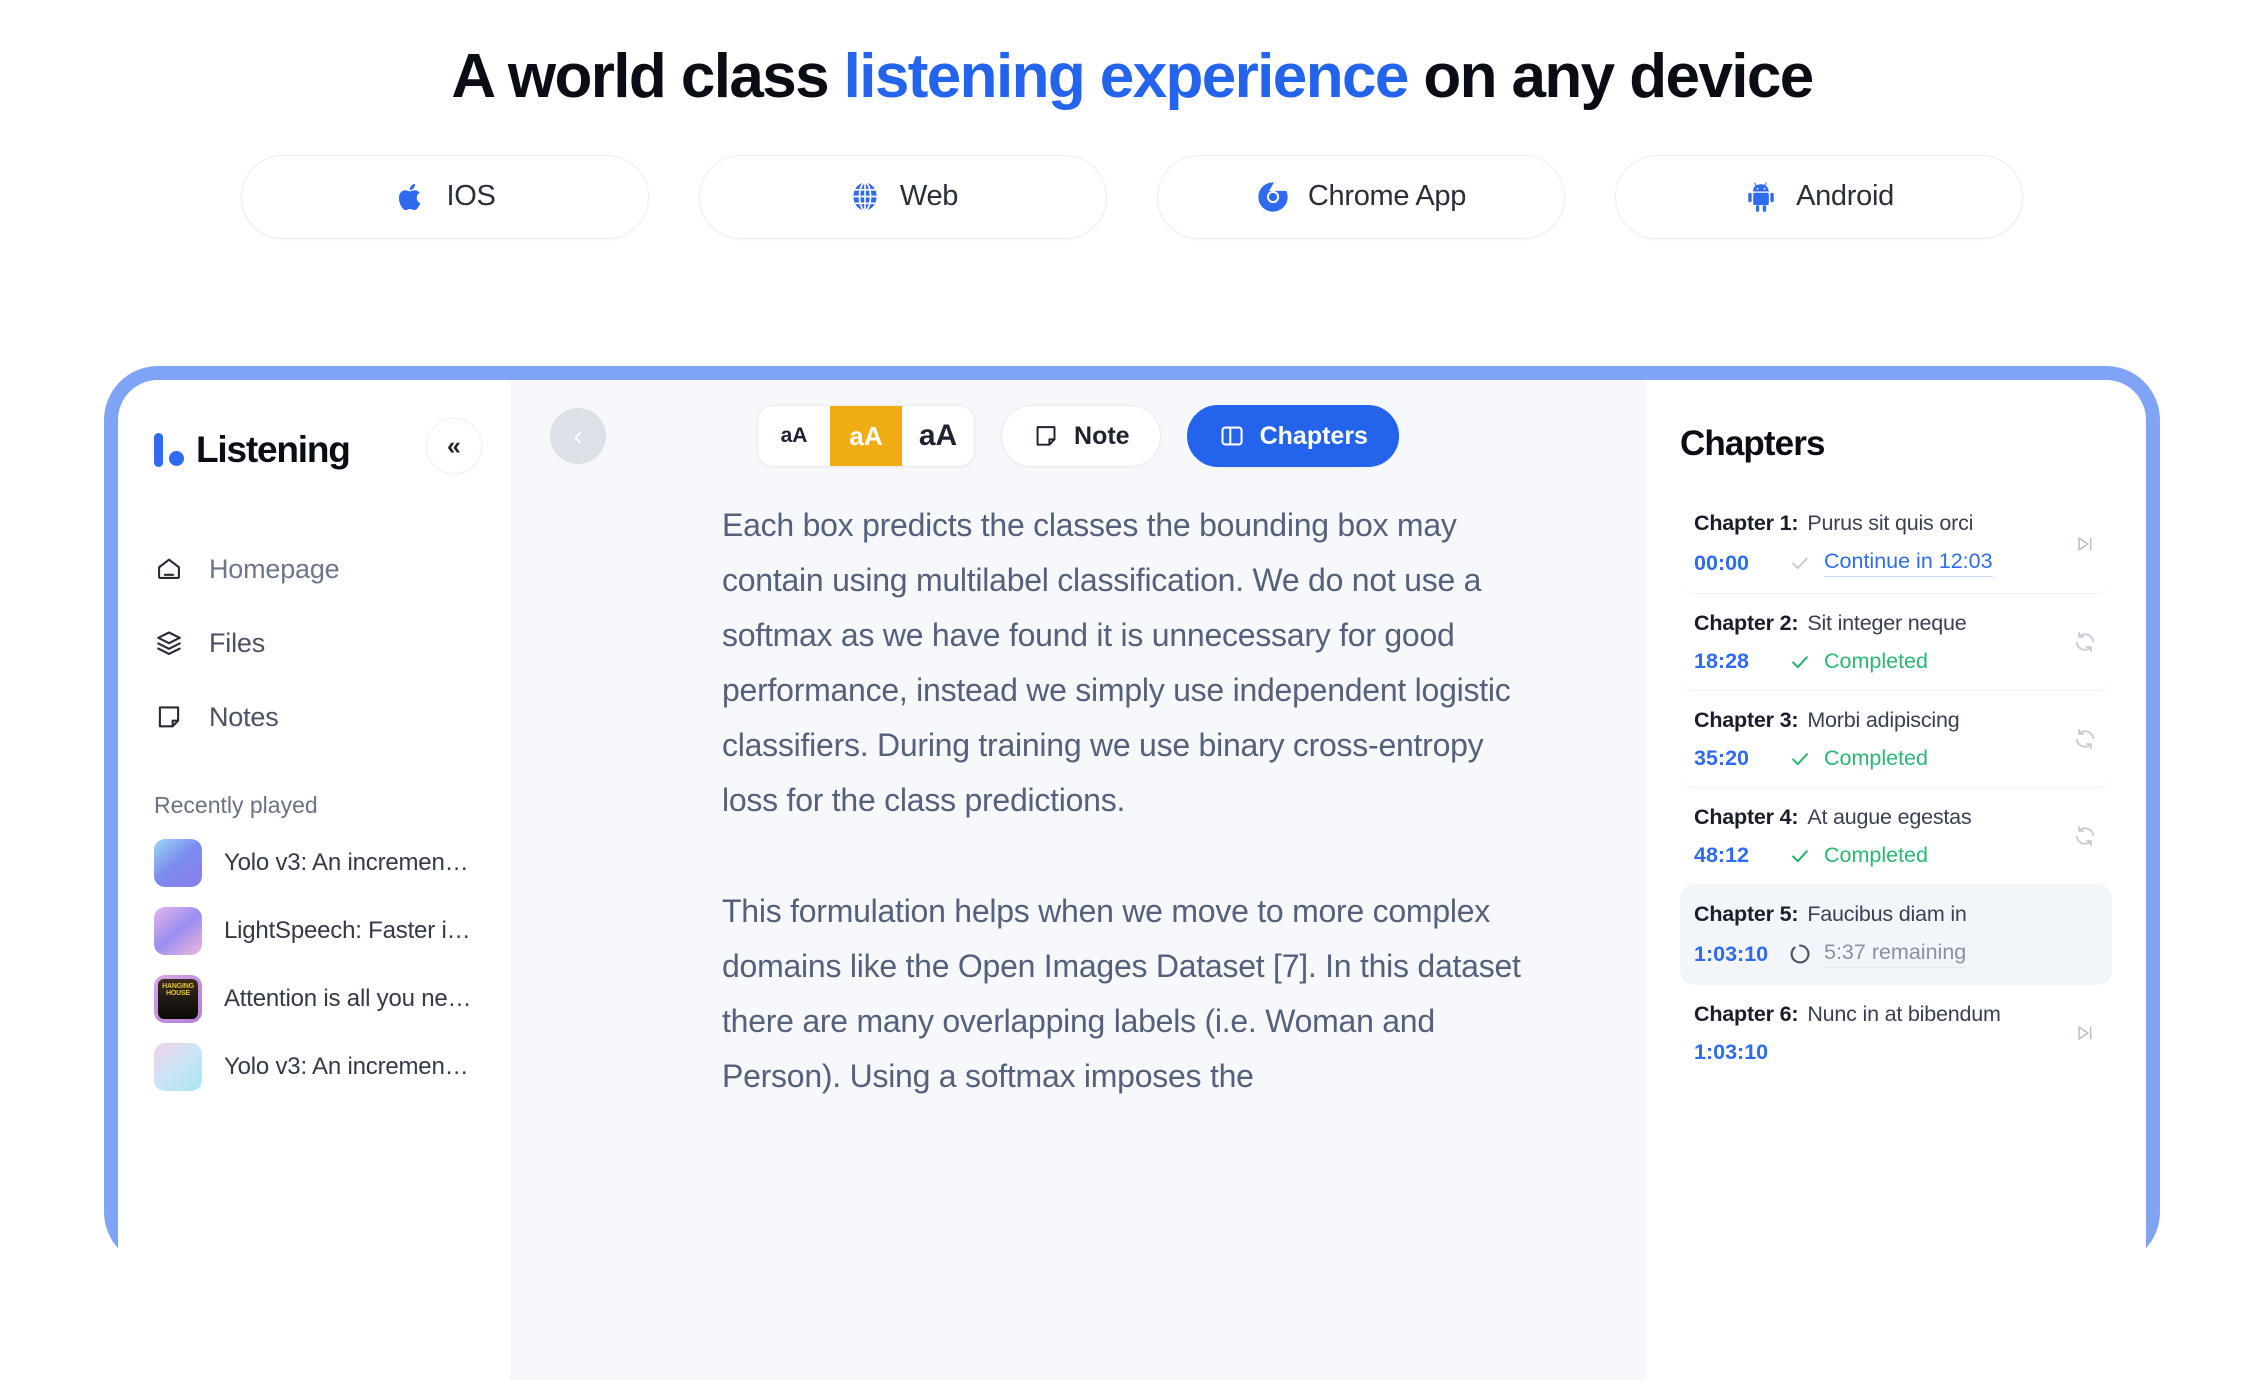 Image resolution: width=2264 pixels, height=1380 pixels. What do you see at coordinates (1896, 914) in the screenshot?
I see `chapter-heading: Chapter 5: Faucibus diam in` at bounding box center [1896, 914].